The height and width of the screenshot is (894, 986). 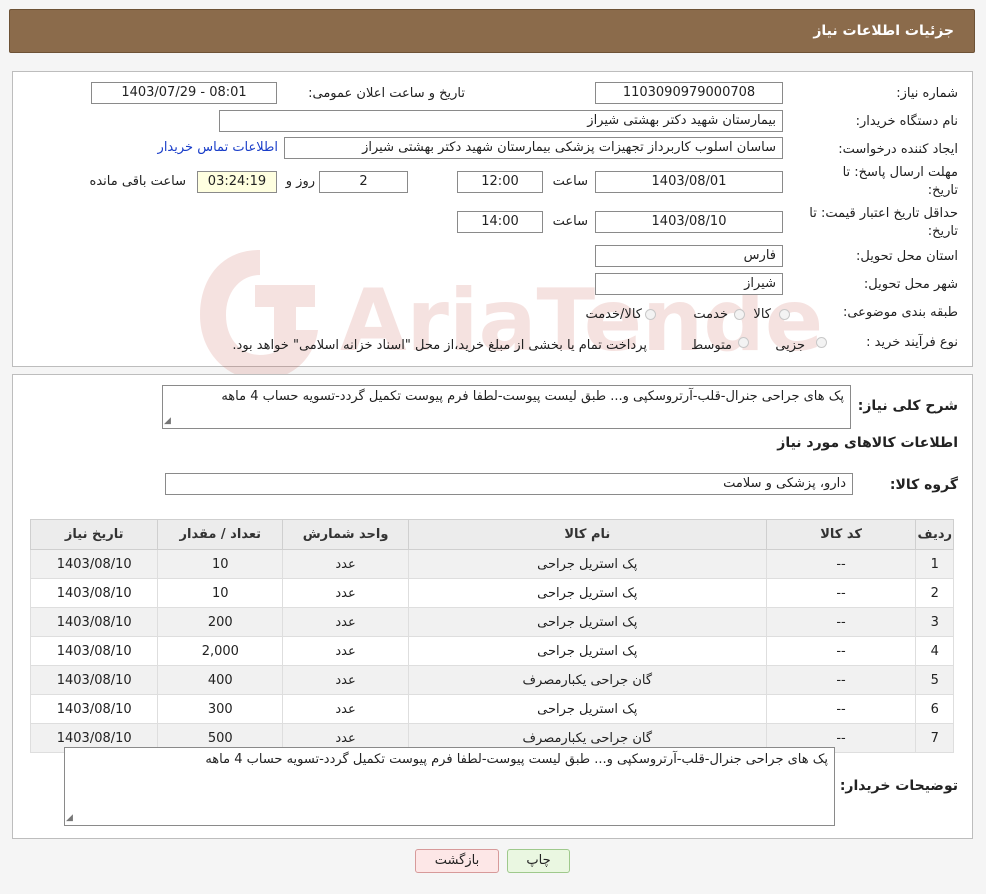 What do you see at coordinates (934, 709) in the screenshot?
I see `cell-row-number: 6` at bounding box center [934, 709].